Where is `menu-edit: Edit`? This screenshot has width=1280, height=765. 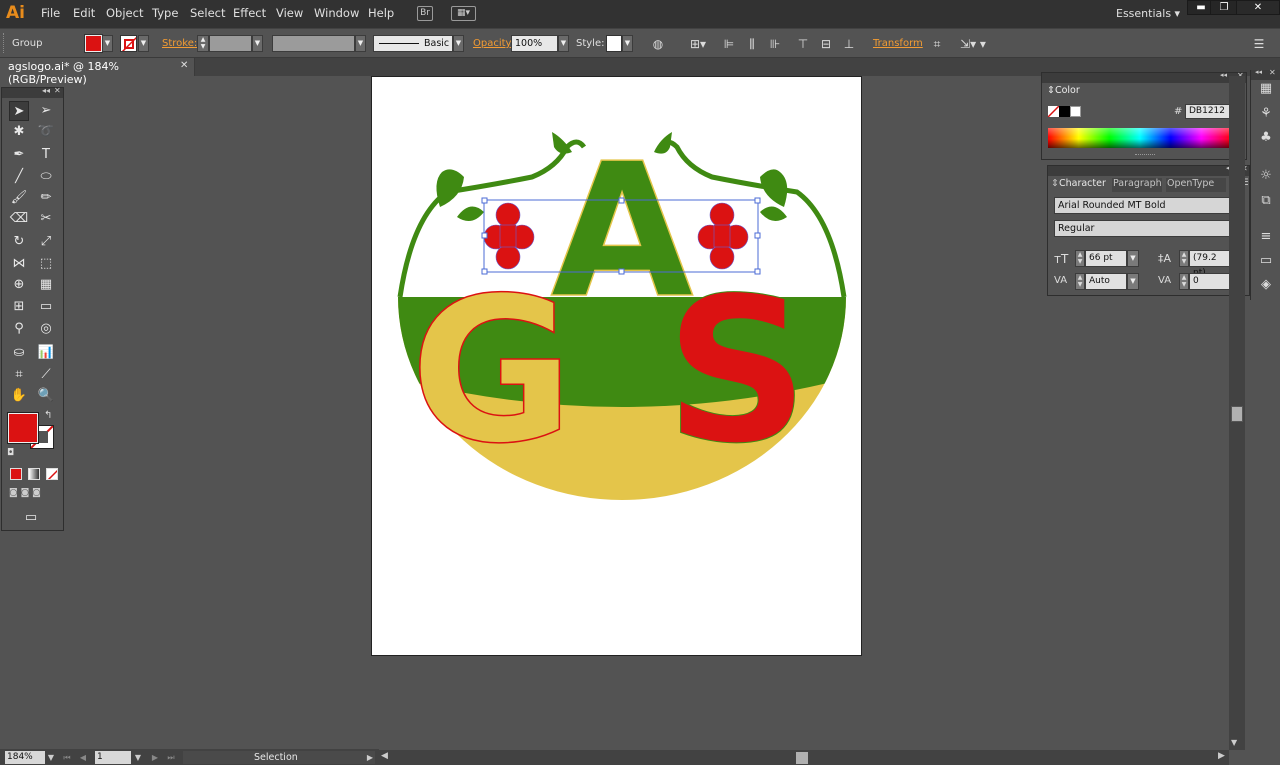 menu-edit: Edit is located at coordinates (84, 13).